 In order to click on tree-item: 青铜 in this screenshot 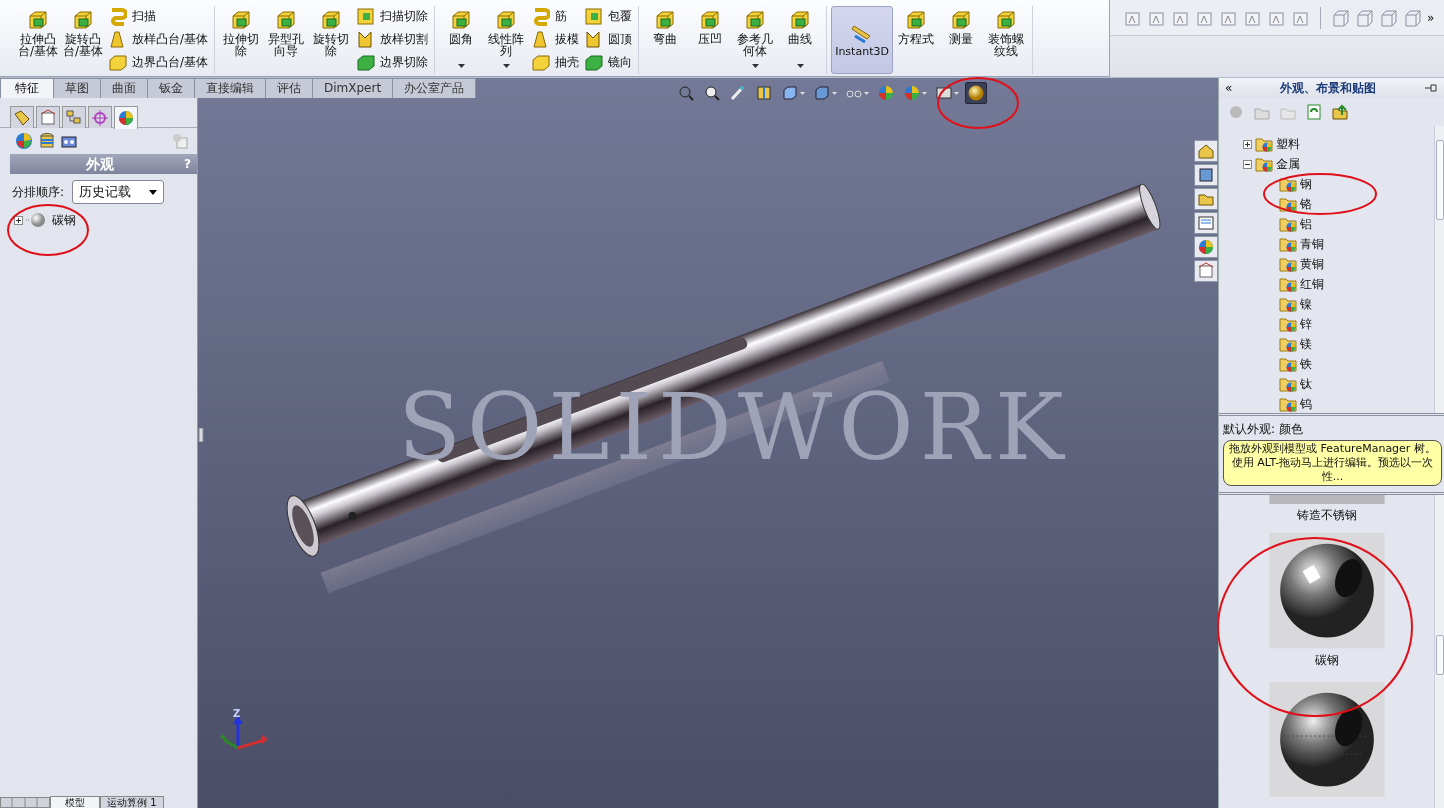, I will do `click(1312, 244)`.